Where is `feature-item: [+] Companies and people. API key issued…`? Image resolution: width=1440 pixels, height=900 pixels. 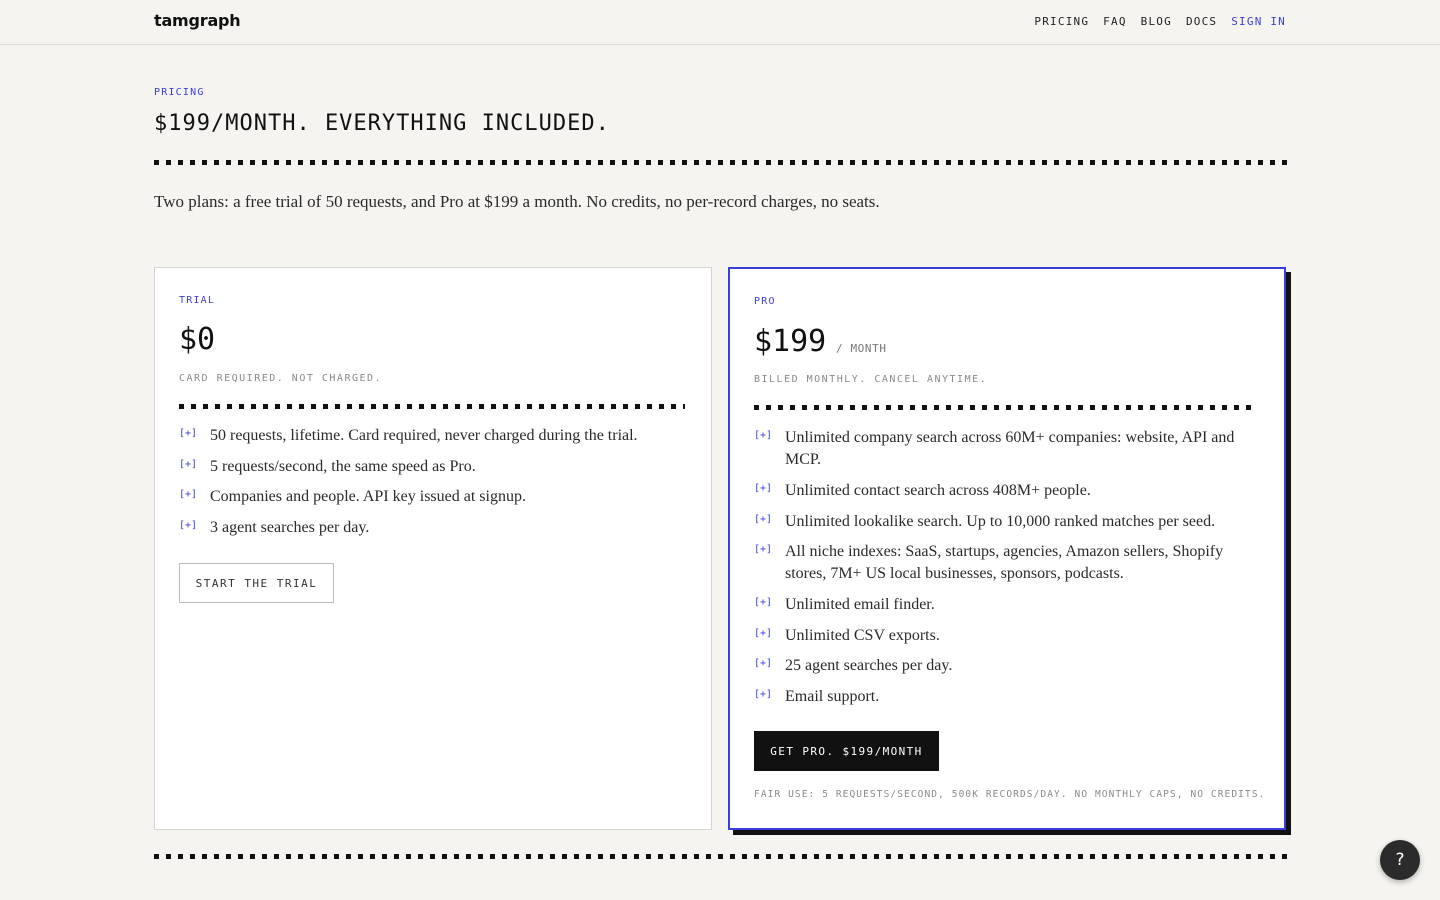
feature-item: [+] Companies and people. API key issued… is located at coordinates (434, 501).